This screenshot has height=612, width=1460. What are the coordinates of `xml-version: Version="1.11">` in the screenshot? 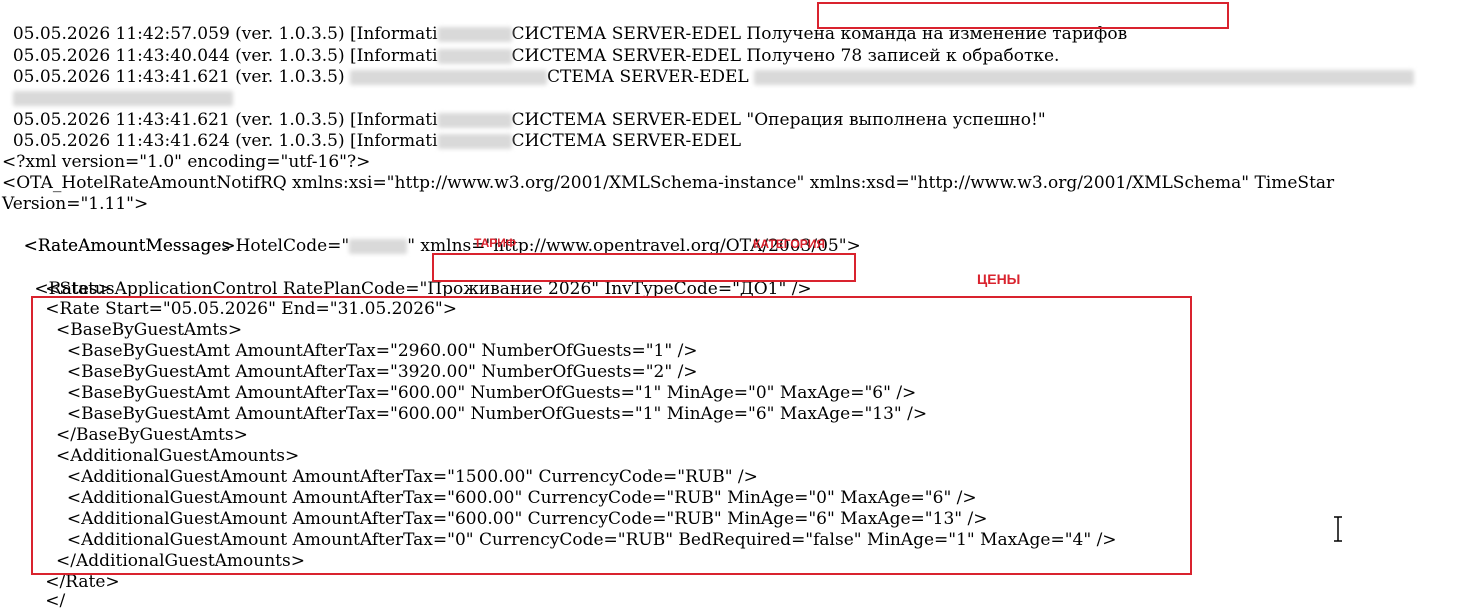 It's located at (75, 204).